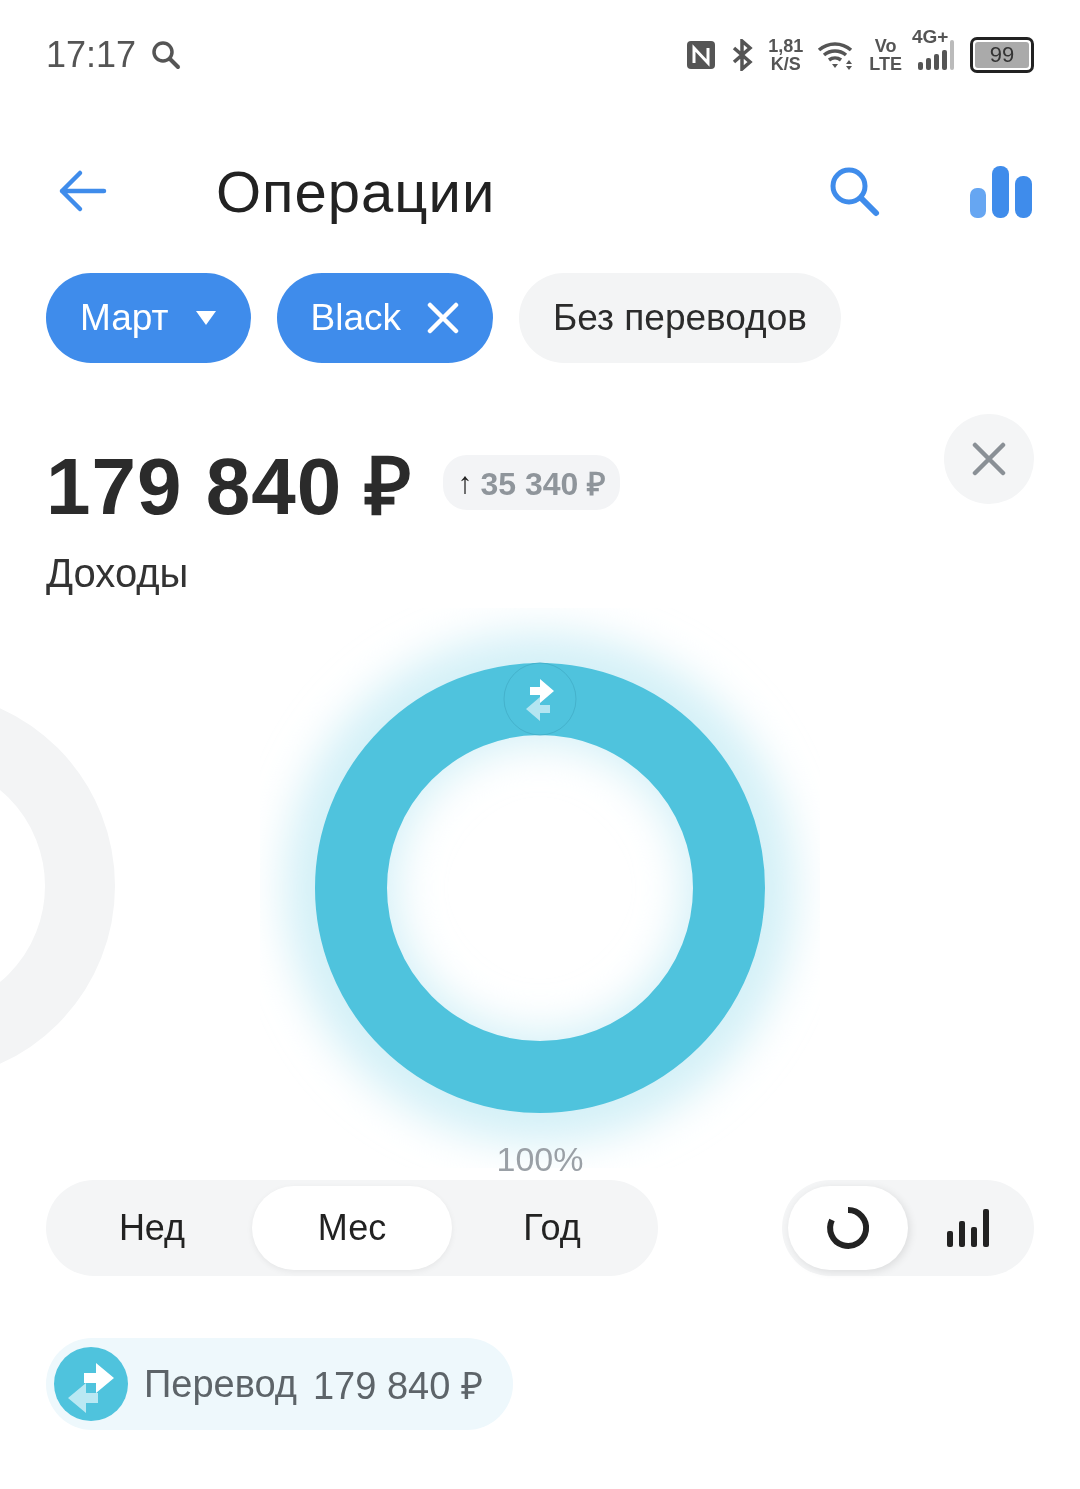  I want to click on up-arrow: ↑, so click(465, 482).